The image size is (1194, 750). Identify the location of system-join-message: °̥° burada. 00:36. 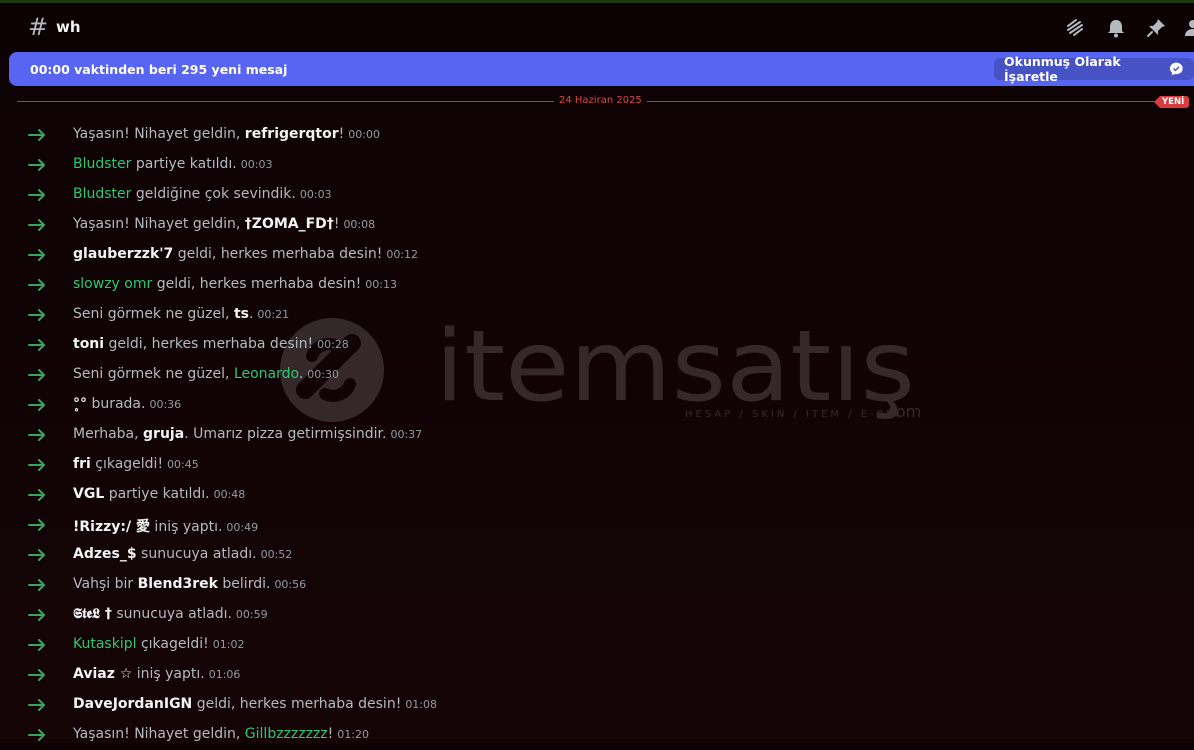
(597, 405).